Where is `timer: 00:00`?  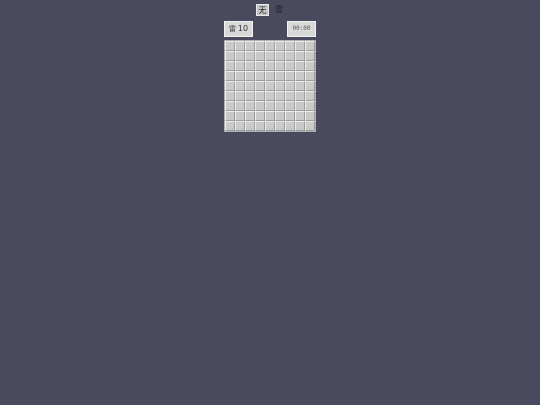
timer: 00:00 is located at coordinates (301, 29).